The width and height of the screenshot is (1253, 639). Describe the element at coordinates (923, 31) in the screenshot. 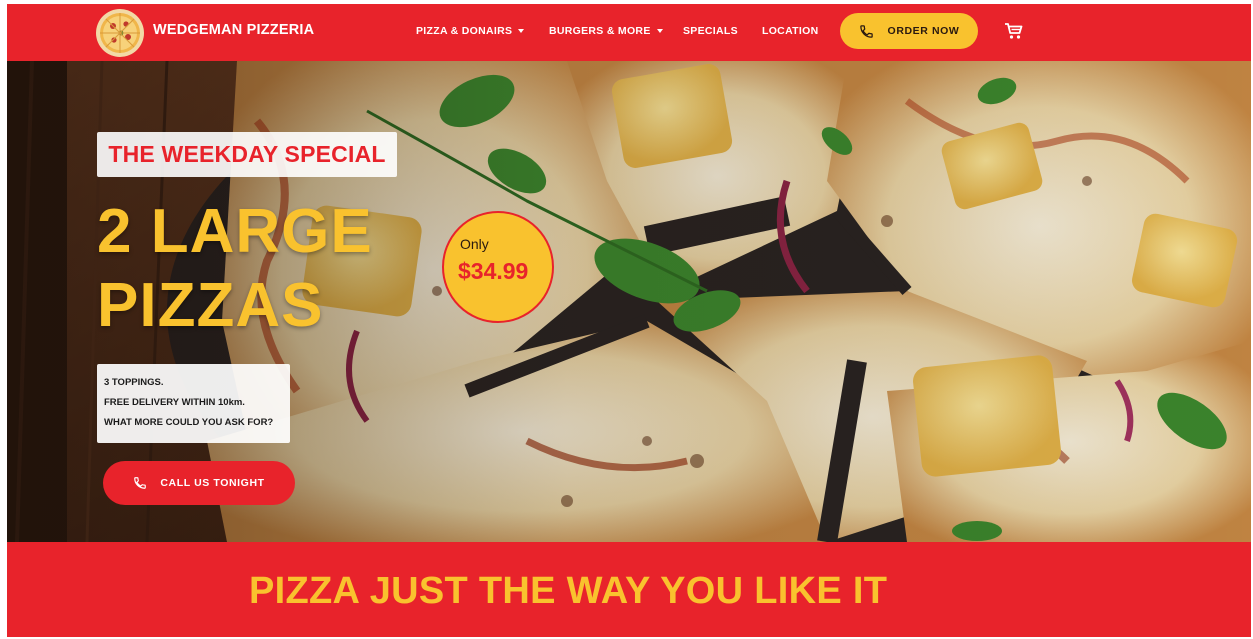

I see `order-now-label: ORDER NOW` at that location.